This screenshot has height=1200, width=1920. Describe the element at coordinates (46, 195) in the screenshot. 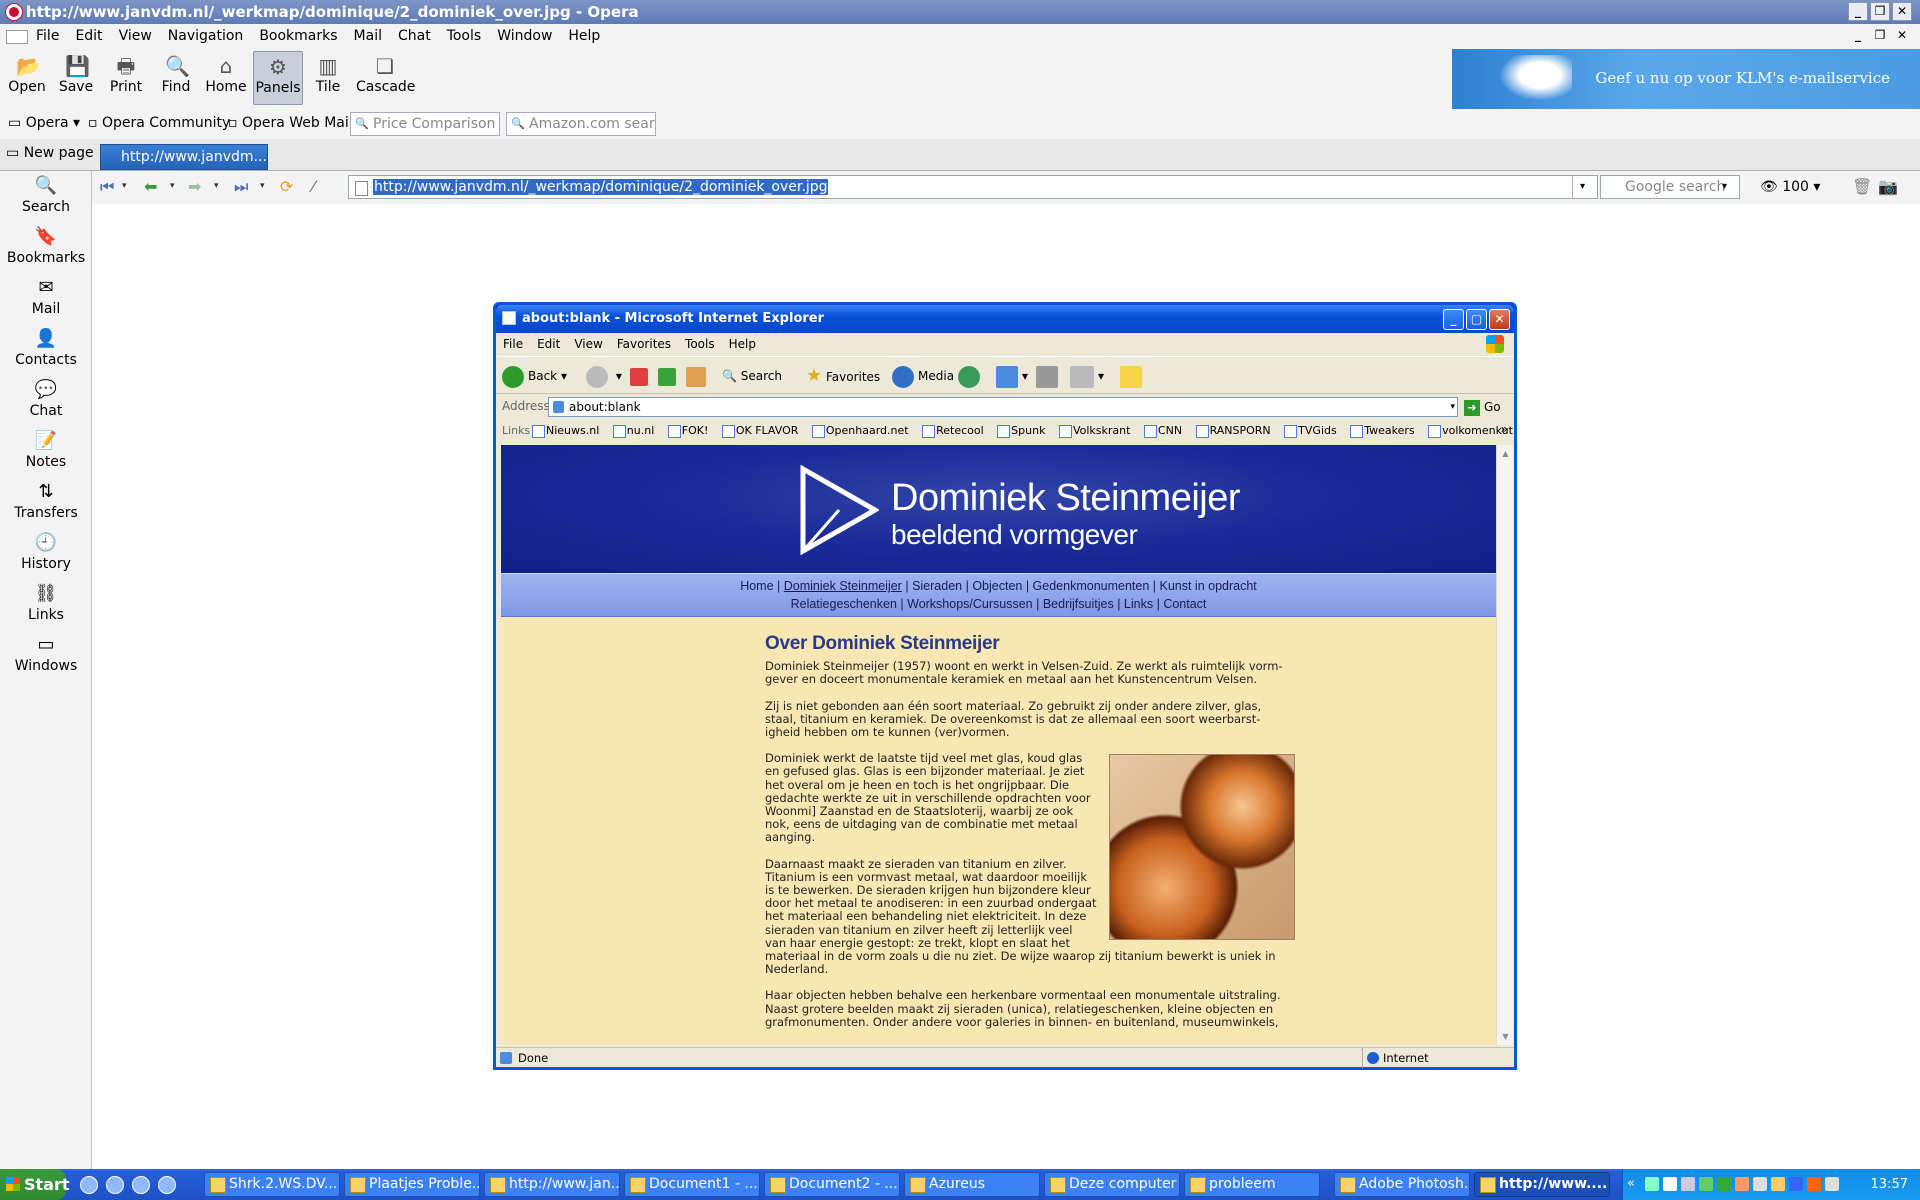

I see `panel-search: 🔍 Search` at that location.